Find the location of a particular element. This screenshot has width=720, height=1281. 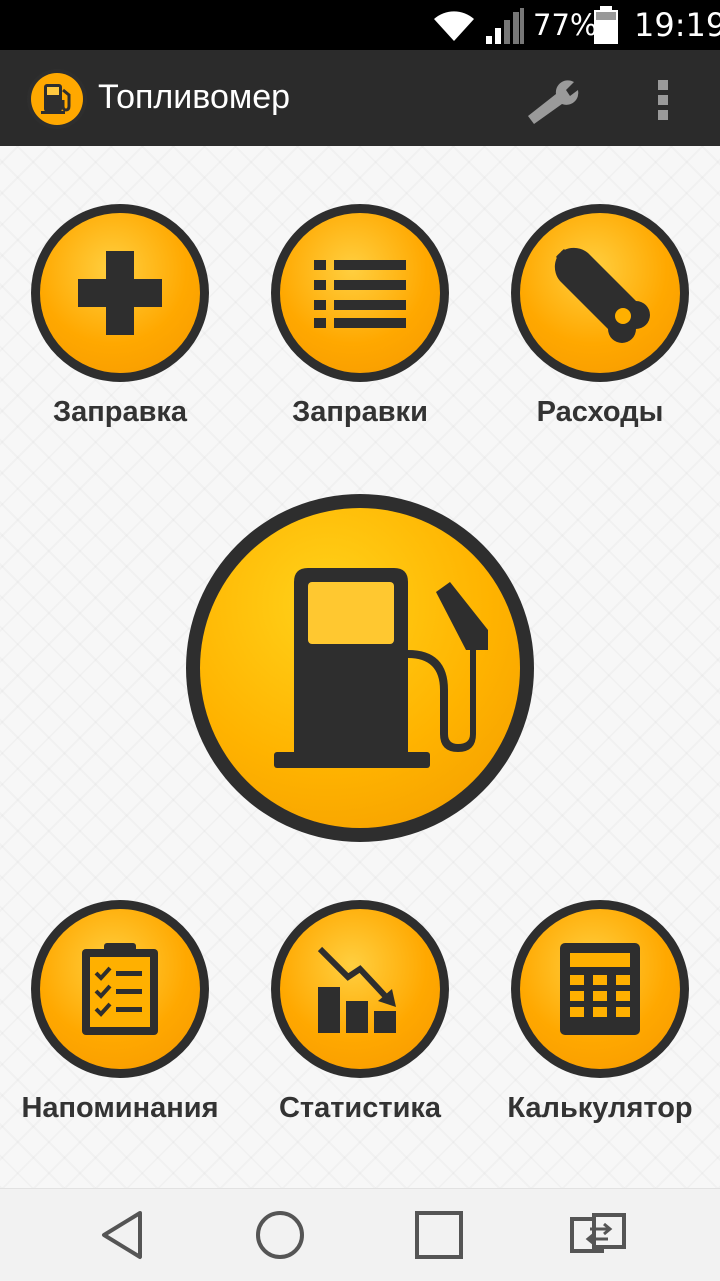

list-icon is located at coordinates (360, 294).